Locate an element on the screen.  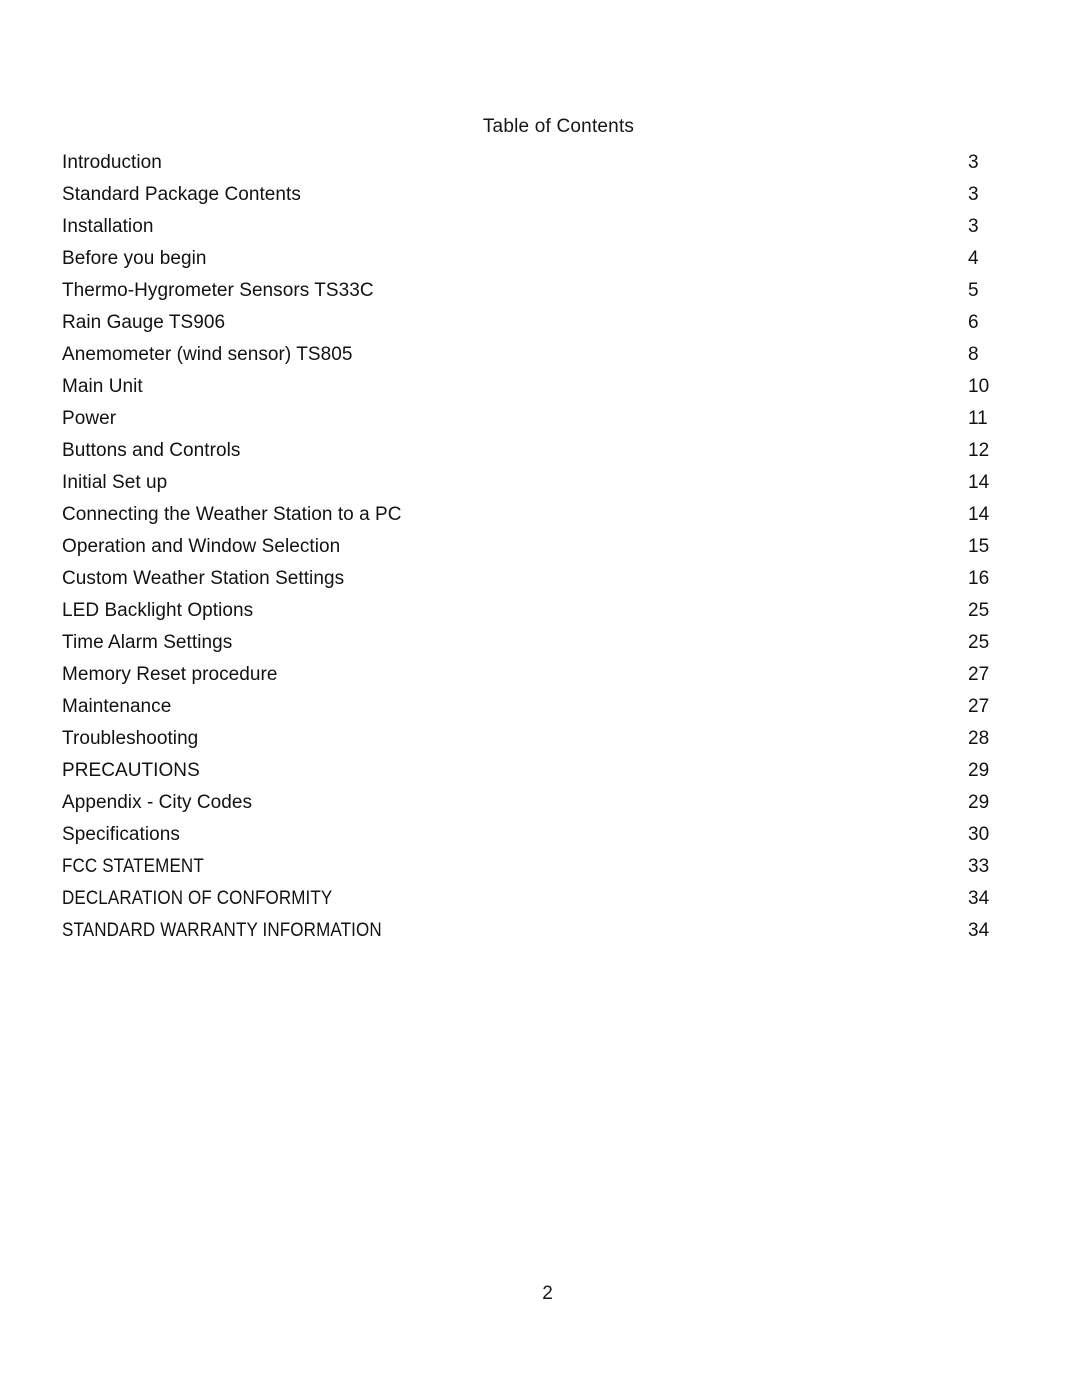
toc-entry-page-number: 15 is located at coordinates (979, 546).